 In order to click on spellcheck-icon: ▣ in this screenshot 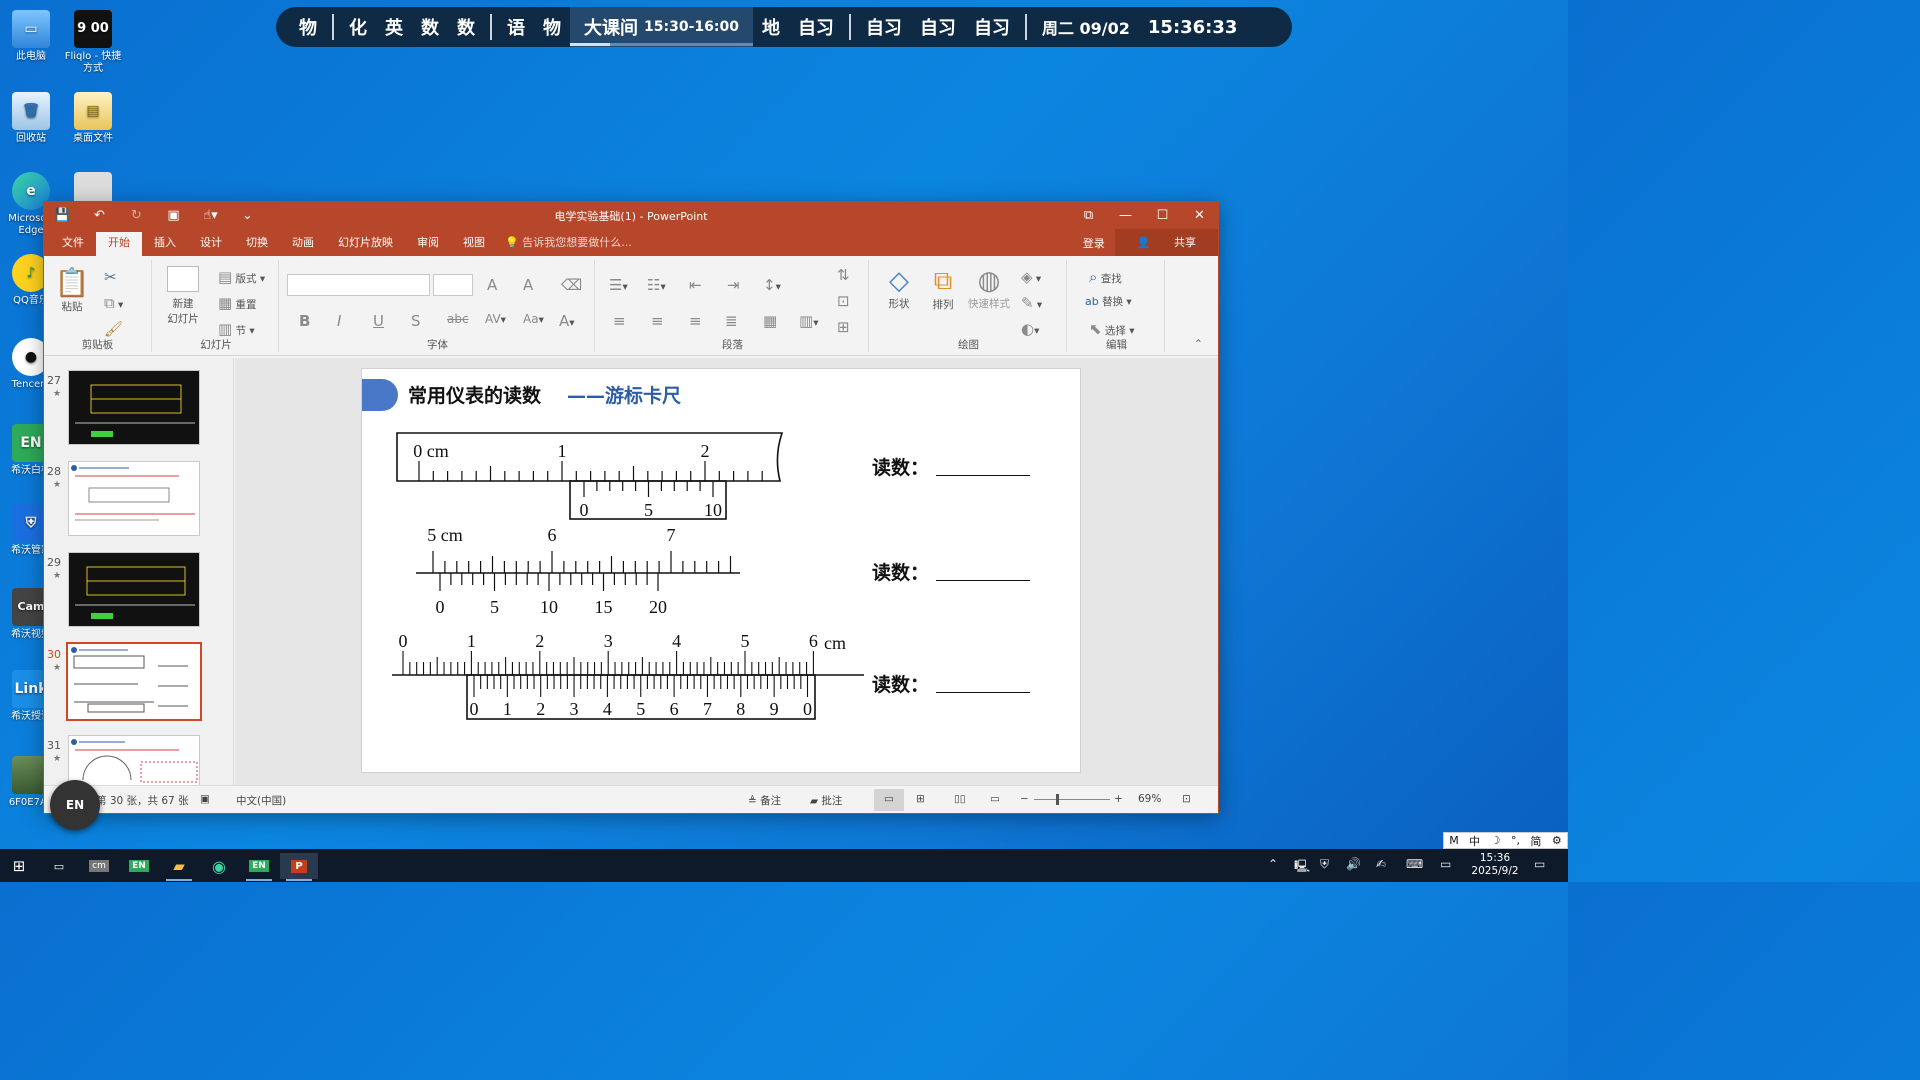, I will do `click(205, 799)`.